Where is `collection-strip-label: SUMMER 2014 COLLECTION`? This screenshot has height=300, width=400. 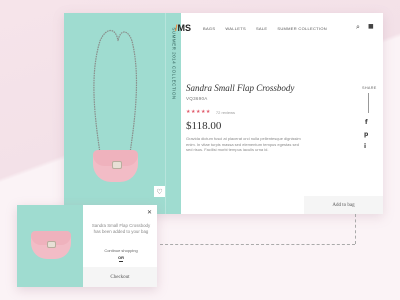 collection-strip-label: SUMMER 2014 COLLECTION is located at coordinates (173, 63).